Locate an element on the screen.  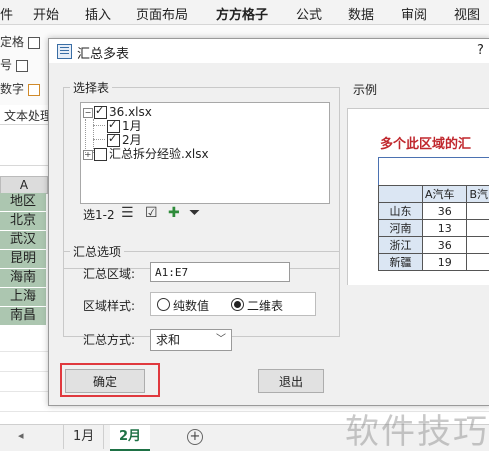
radio-plain-values-label: 纯数值 is located at coordinates (191, 305).